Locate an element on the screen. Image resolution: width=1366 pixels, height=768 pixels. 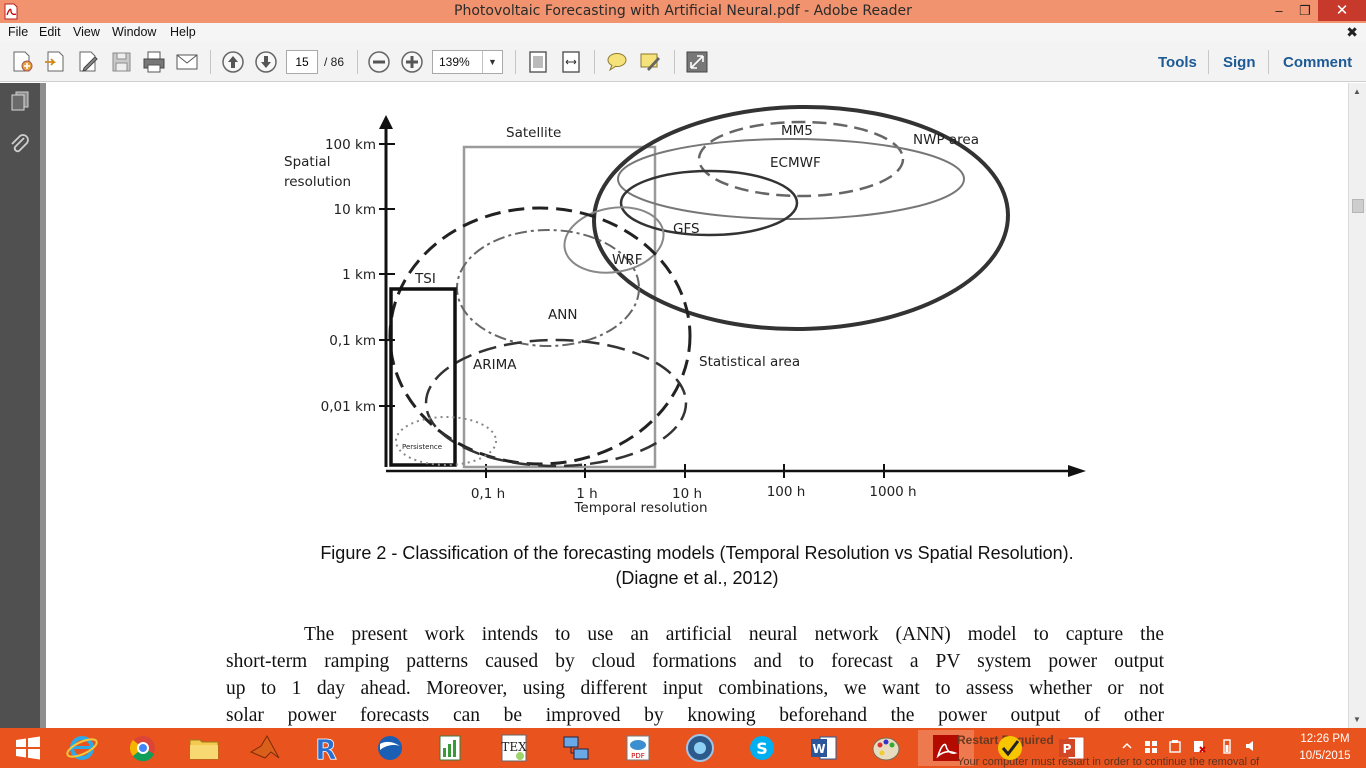
scroll-up-icon: ▲ is located at coordinates (1357, 91).